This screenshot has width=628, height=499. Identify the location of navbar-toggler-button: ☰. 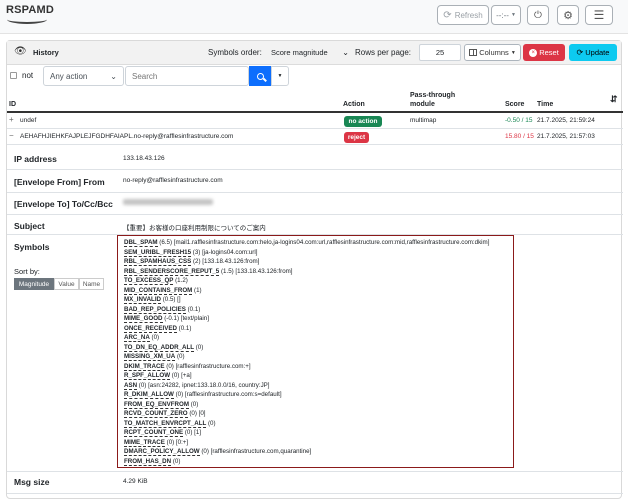
(599, 15).